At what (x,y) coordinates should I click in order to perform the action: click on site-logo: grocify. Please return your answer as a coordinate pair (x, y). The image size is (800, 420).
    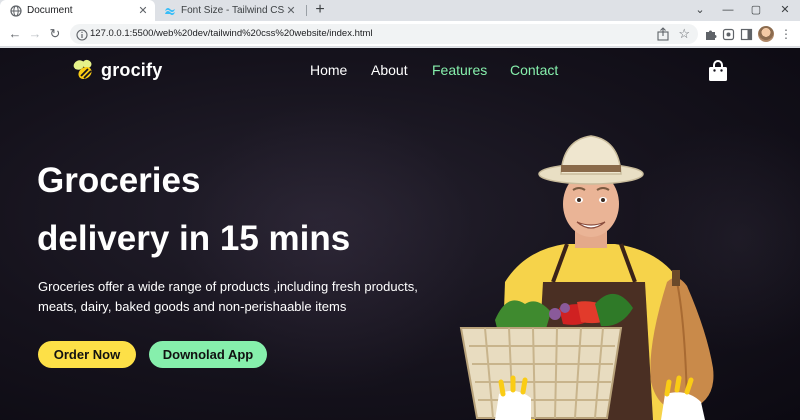
    Looking at the image, I should click on (117, 70).